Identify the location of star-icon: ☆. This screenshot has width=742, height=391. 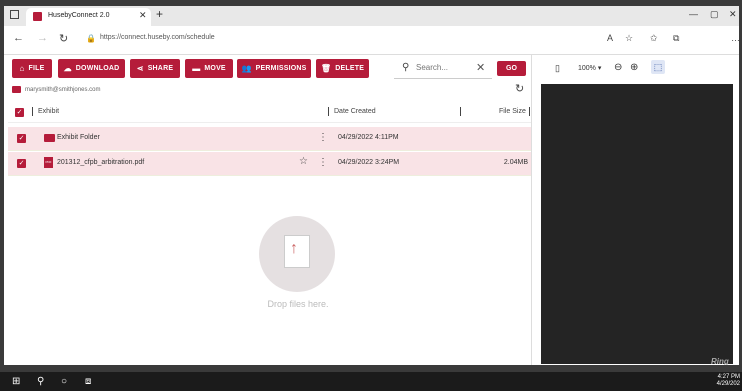
(303, 161).